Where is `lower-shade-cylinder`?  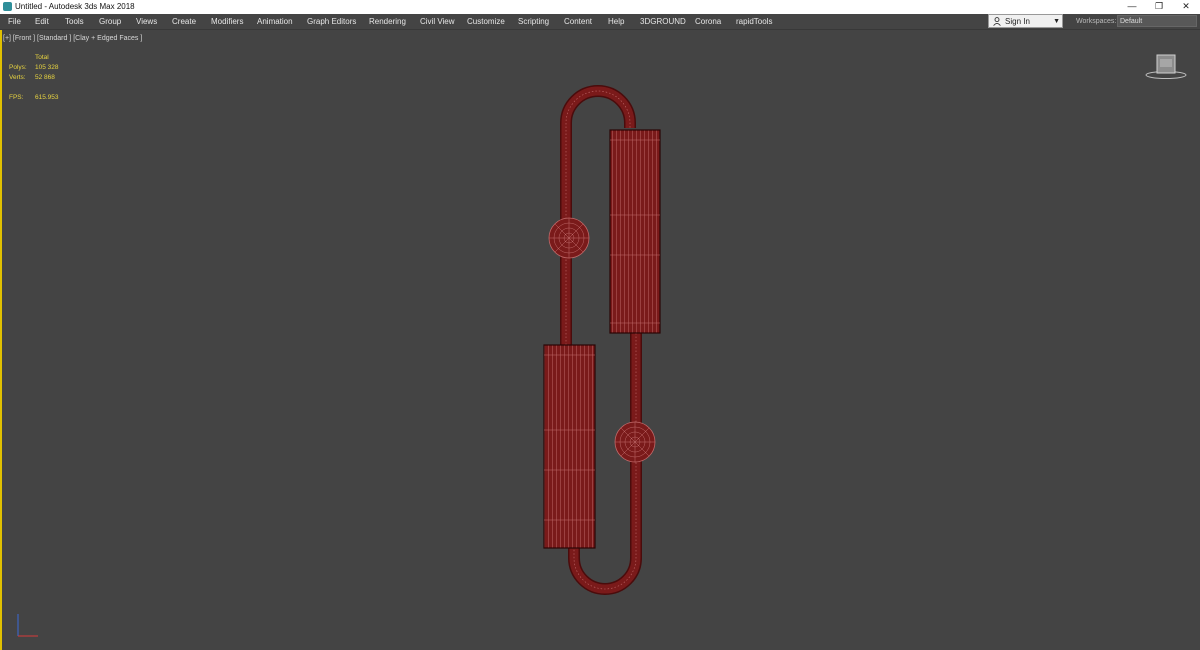 lower-shade-cylinder is located at coordinates (569, 446).